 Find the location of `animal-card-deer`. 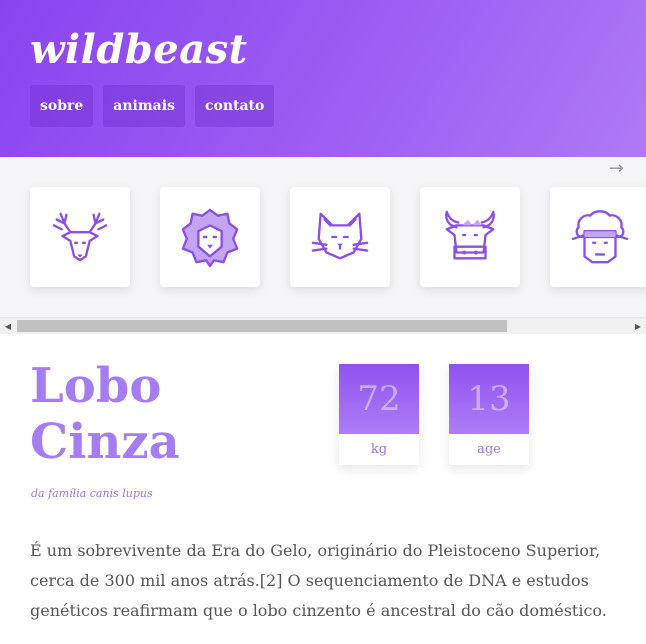

animal-card-deer is located at coordinates (80, 237).